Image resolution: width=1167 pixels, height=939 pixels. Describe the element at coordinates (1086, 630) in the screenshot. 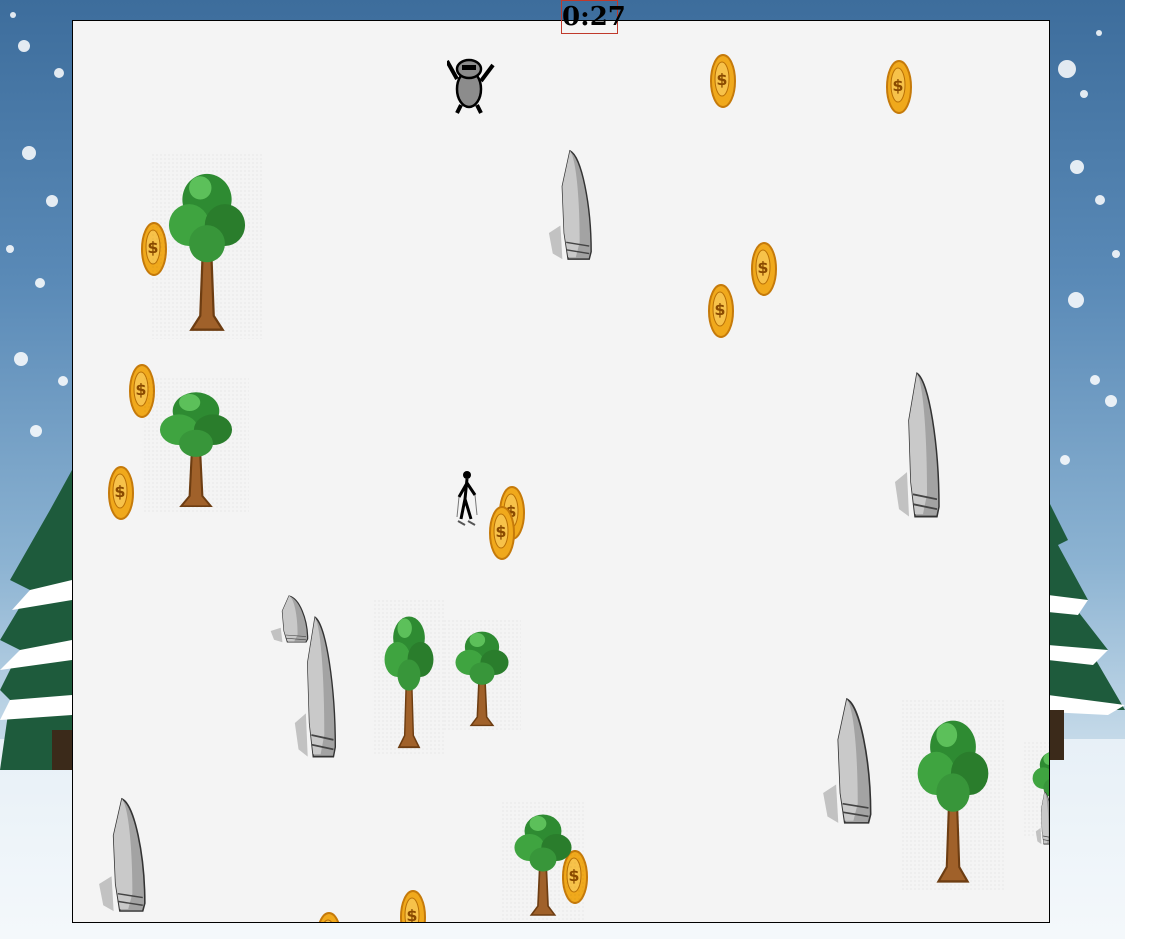

I see `pine-tree-right` at that location.